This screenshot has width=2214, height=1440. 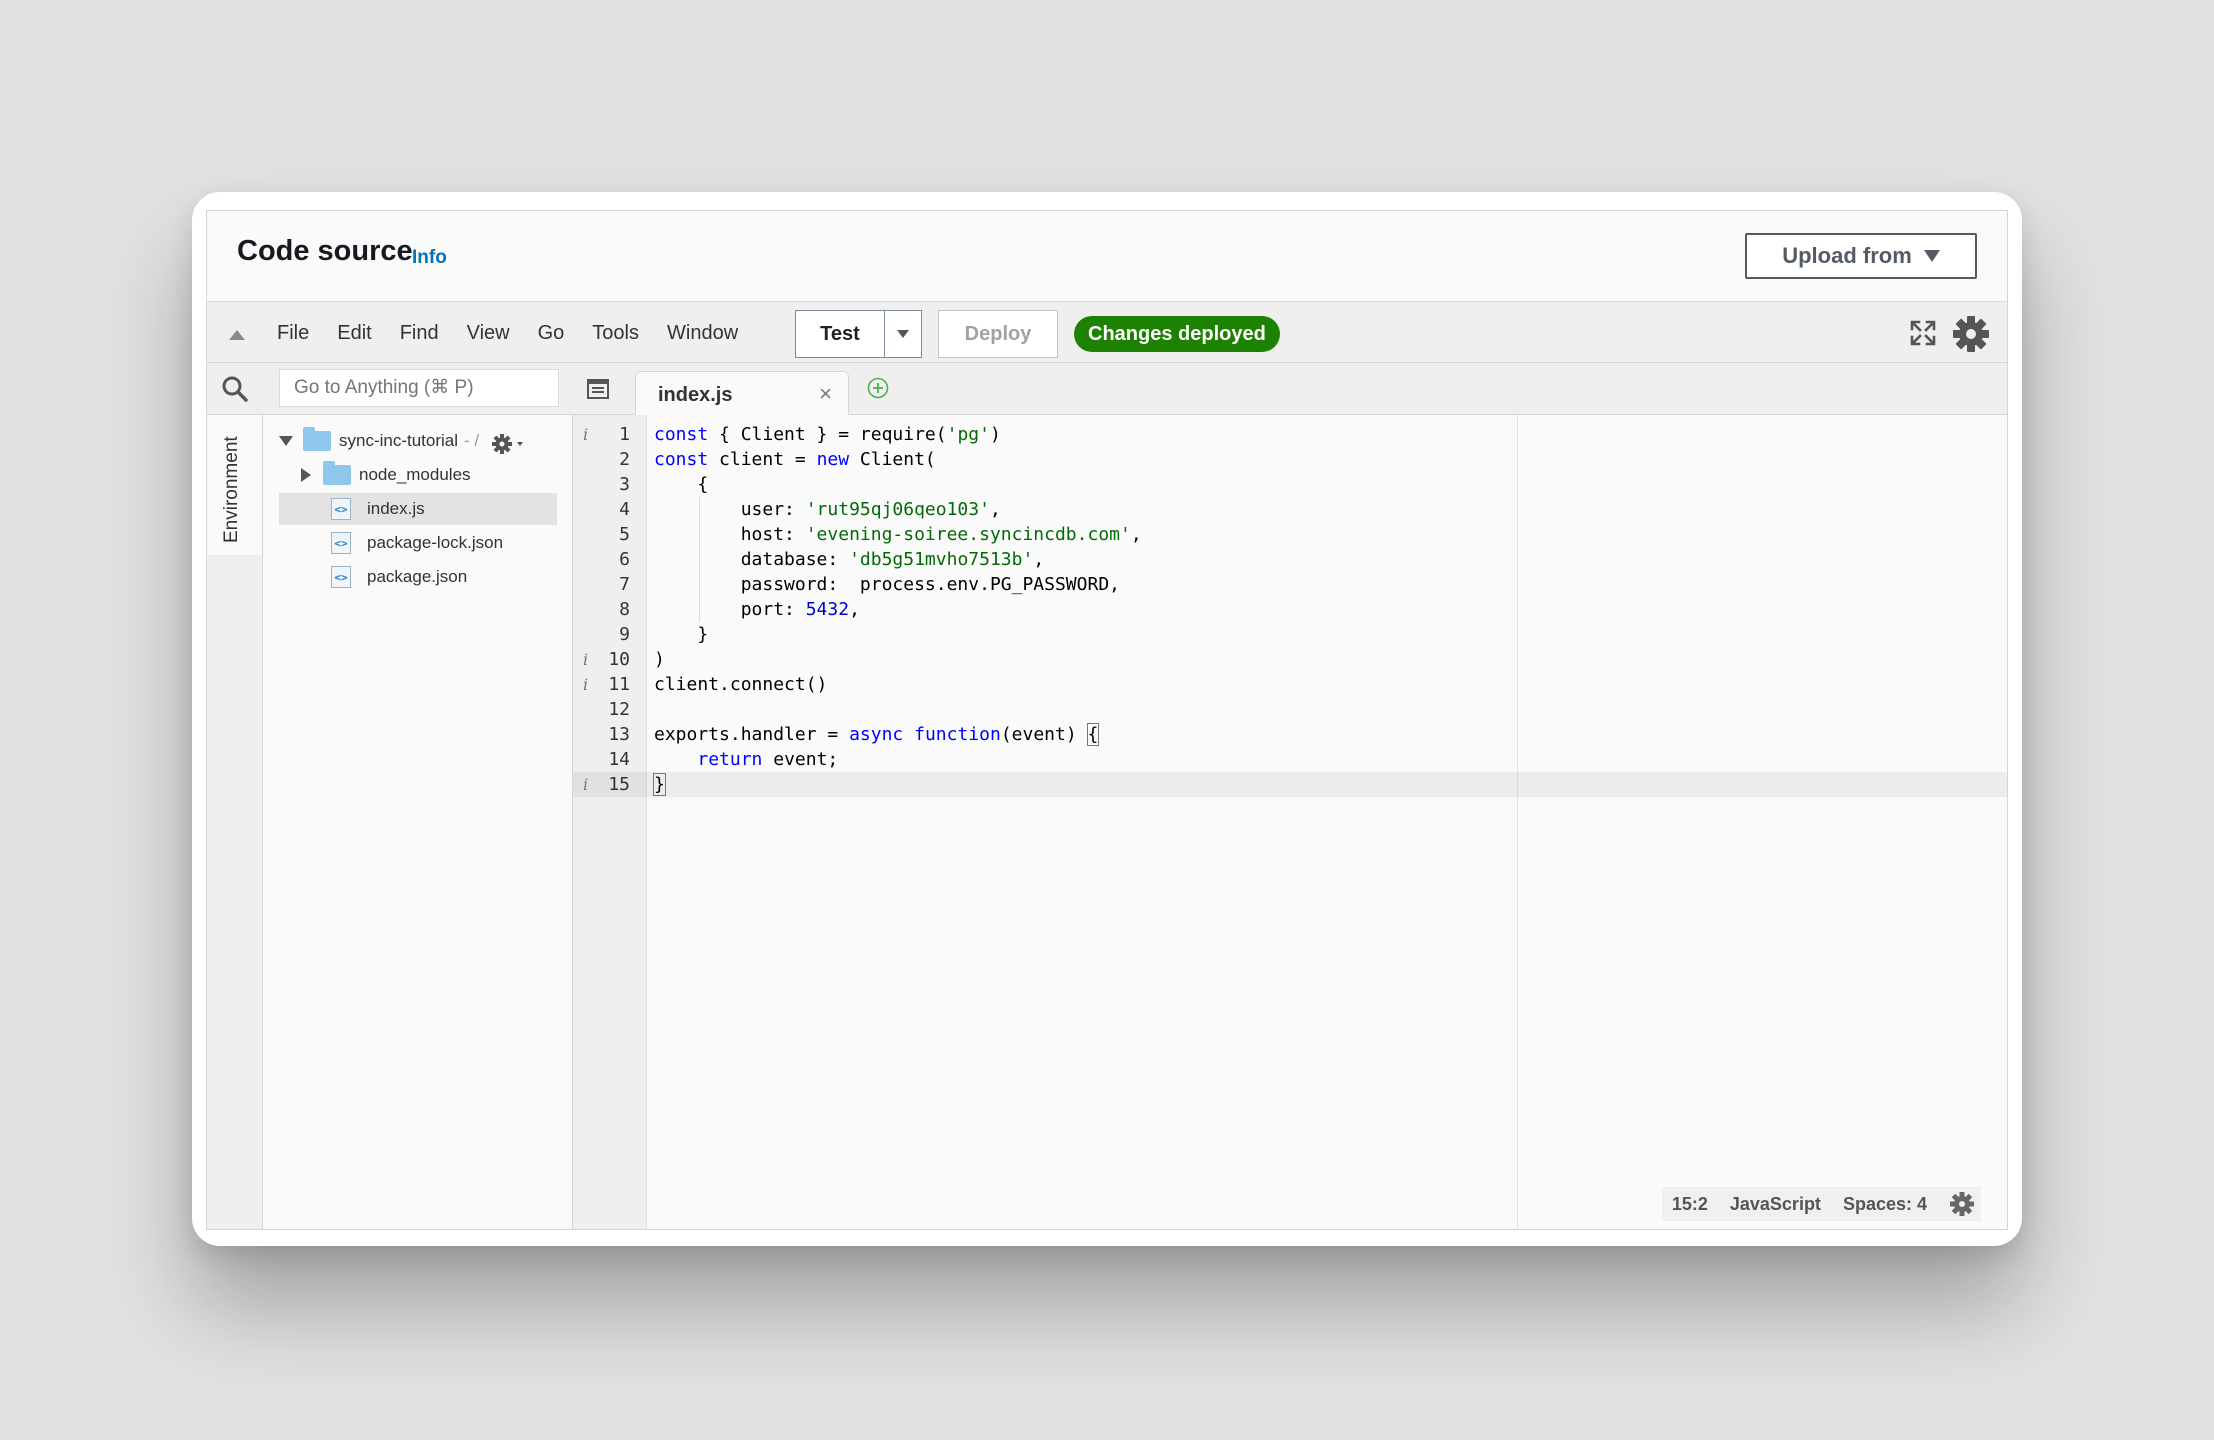 I want to click on menu-edit: Edit, so click(x=354, y=333).